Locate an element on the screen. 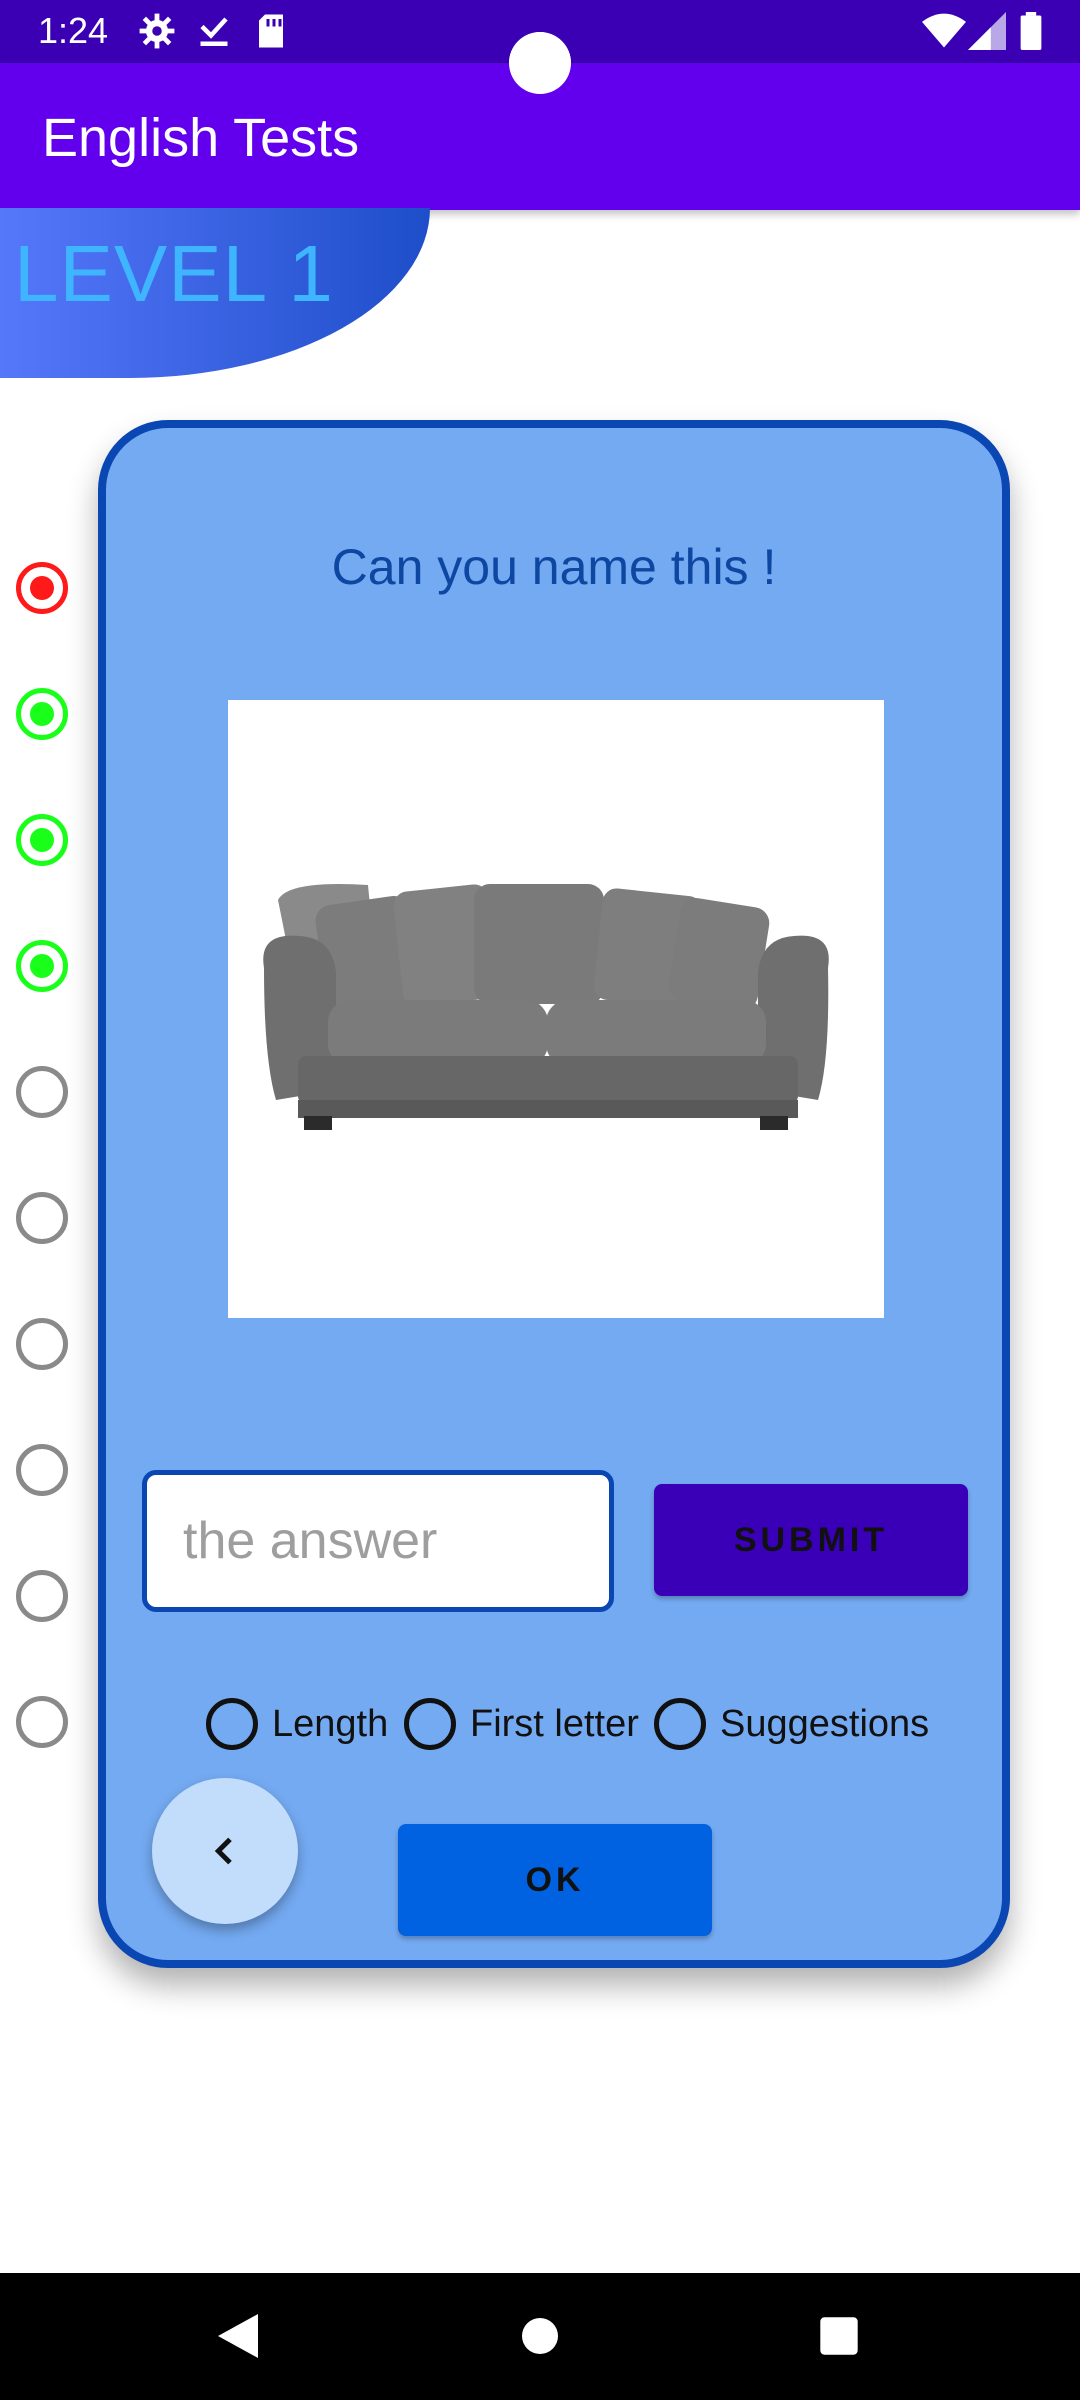  back-fab-button is located at coordinates (225, 1851).